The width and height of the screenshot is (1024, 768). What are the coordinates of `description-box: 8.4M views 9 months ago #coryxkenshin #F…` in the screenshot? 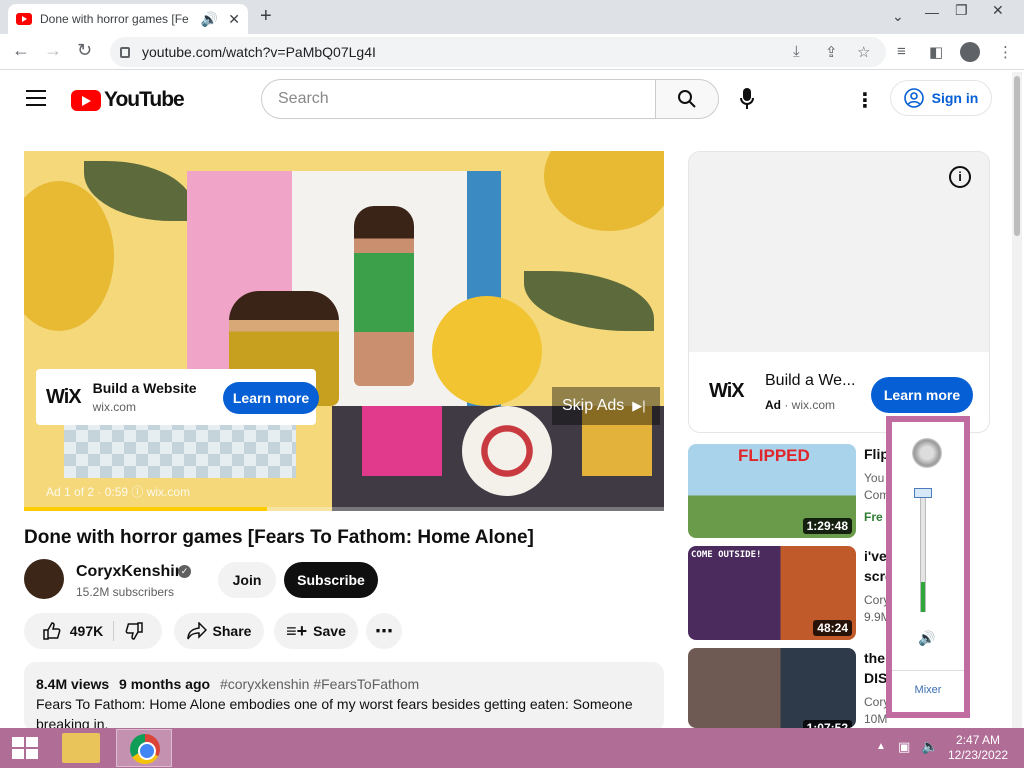 It's located at (344, 697).